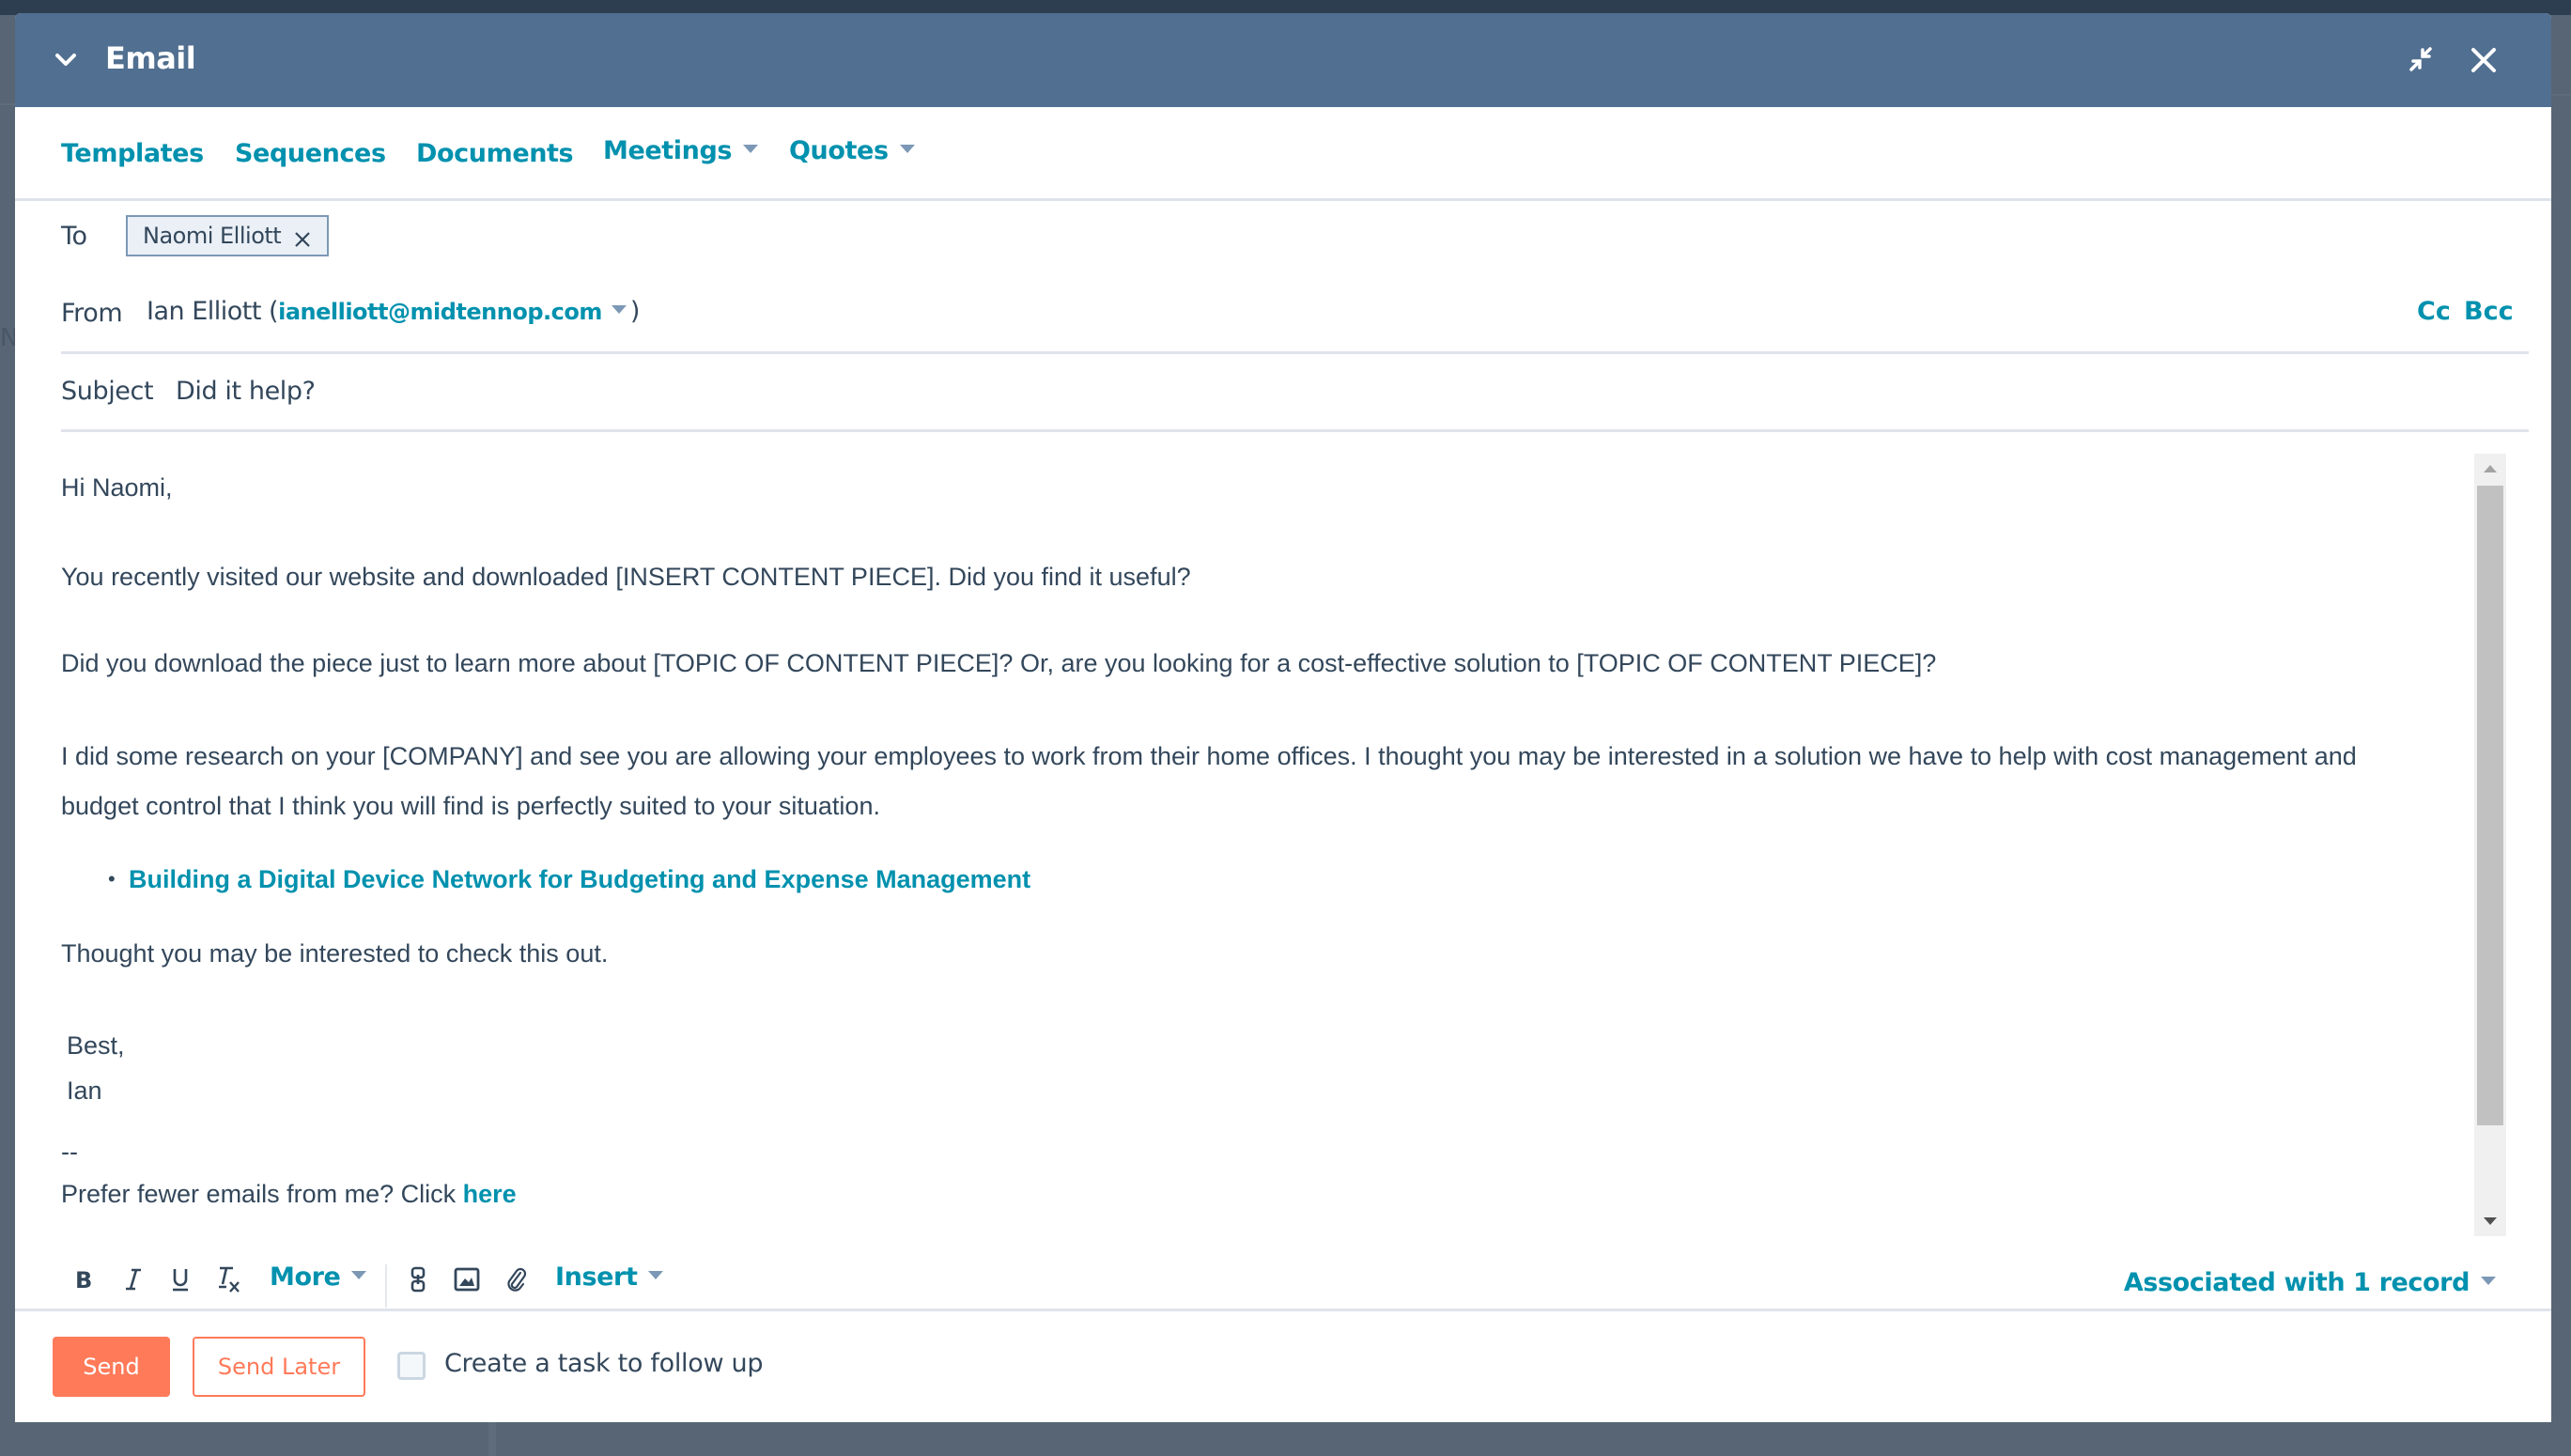 The image size is (2571, 1456). What do you see at coordinates (108, 391) in the screenshot?
I see `subject-label: Subject` at bounding box center [108, 391].